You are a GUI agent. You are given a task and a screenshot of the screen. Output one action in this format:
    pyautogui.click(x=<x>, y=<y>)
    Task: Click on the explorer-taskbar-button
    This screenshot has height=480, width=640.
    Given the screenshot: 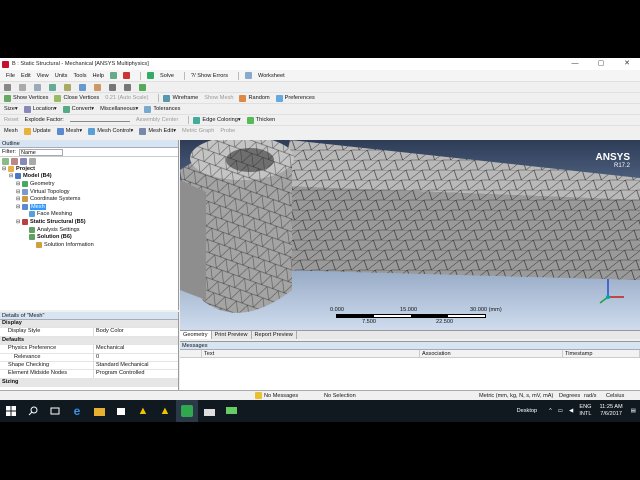 What is the action you would take?
    pyautogui.click(x=99, y=411)
    